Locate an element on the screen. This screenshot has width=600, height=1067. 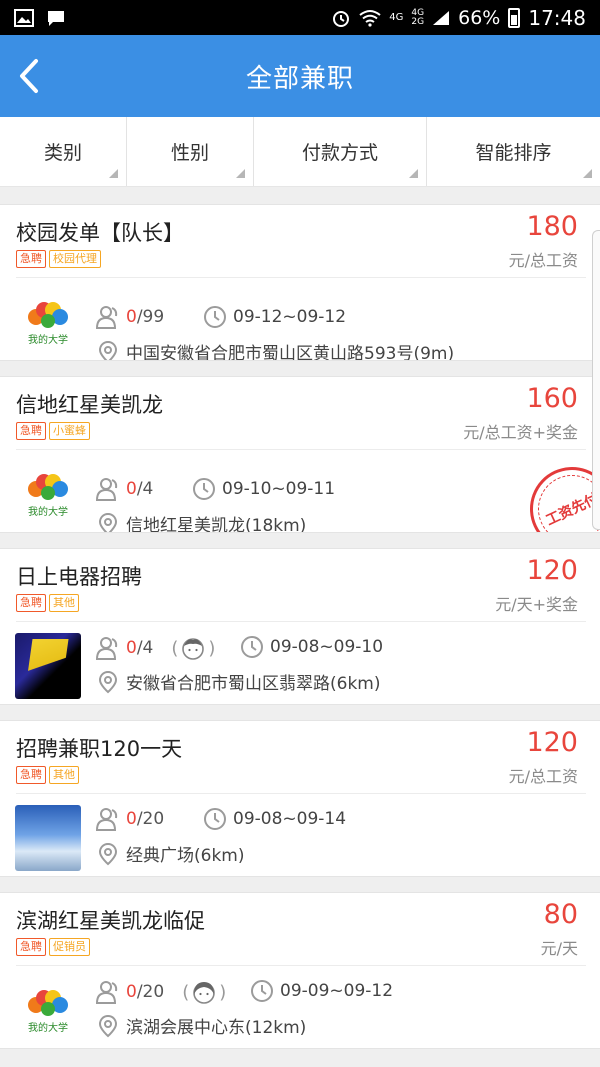
job-location: 经典广场(6km) is located at coordinates (185, 856).